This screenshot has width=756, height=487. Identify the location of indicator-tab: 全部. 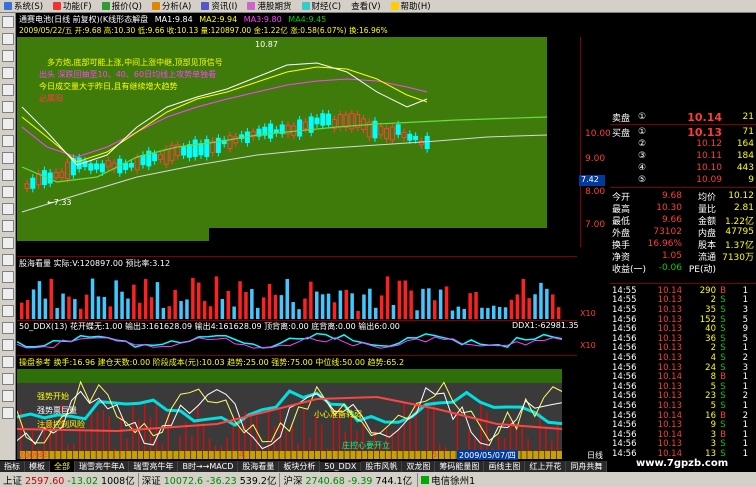
(62, 466).